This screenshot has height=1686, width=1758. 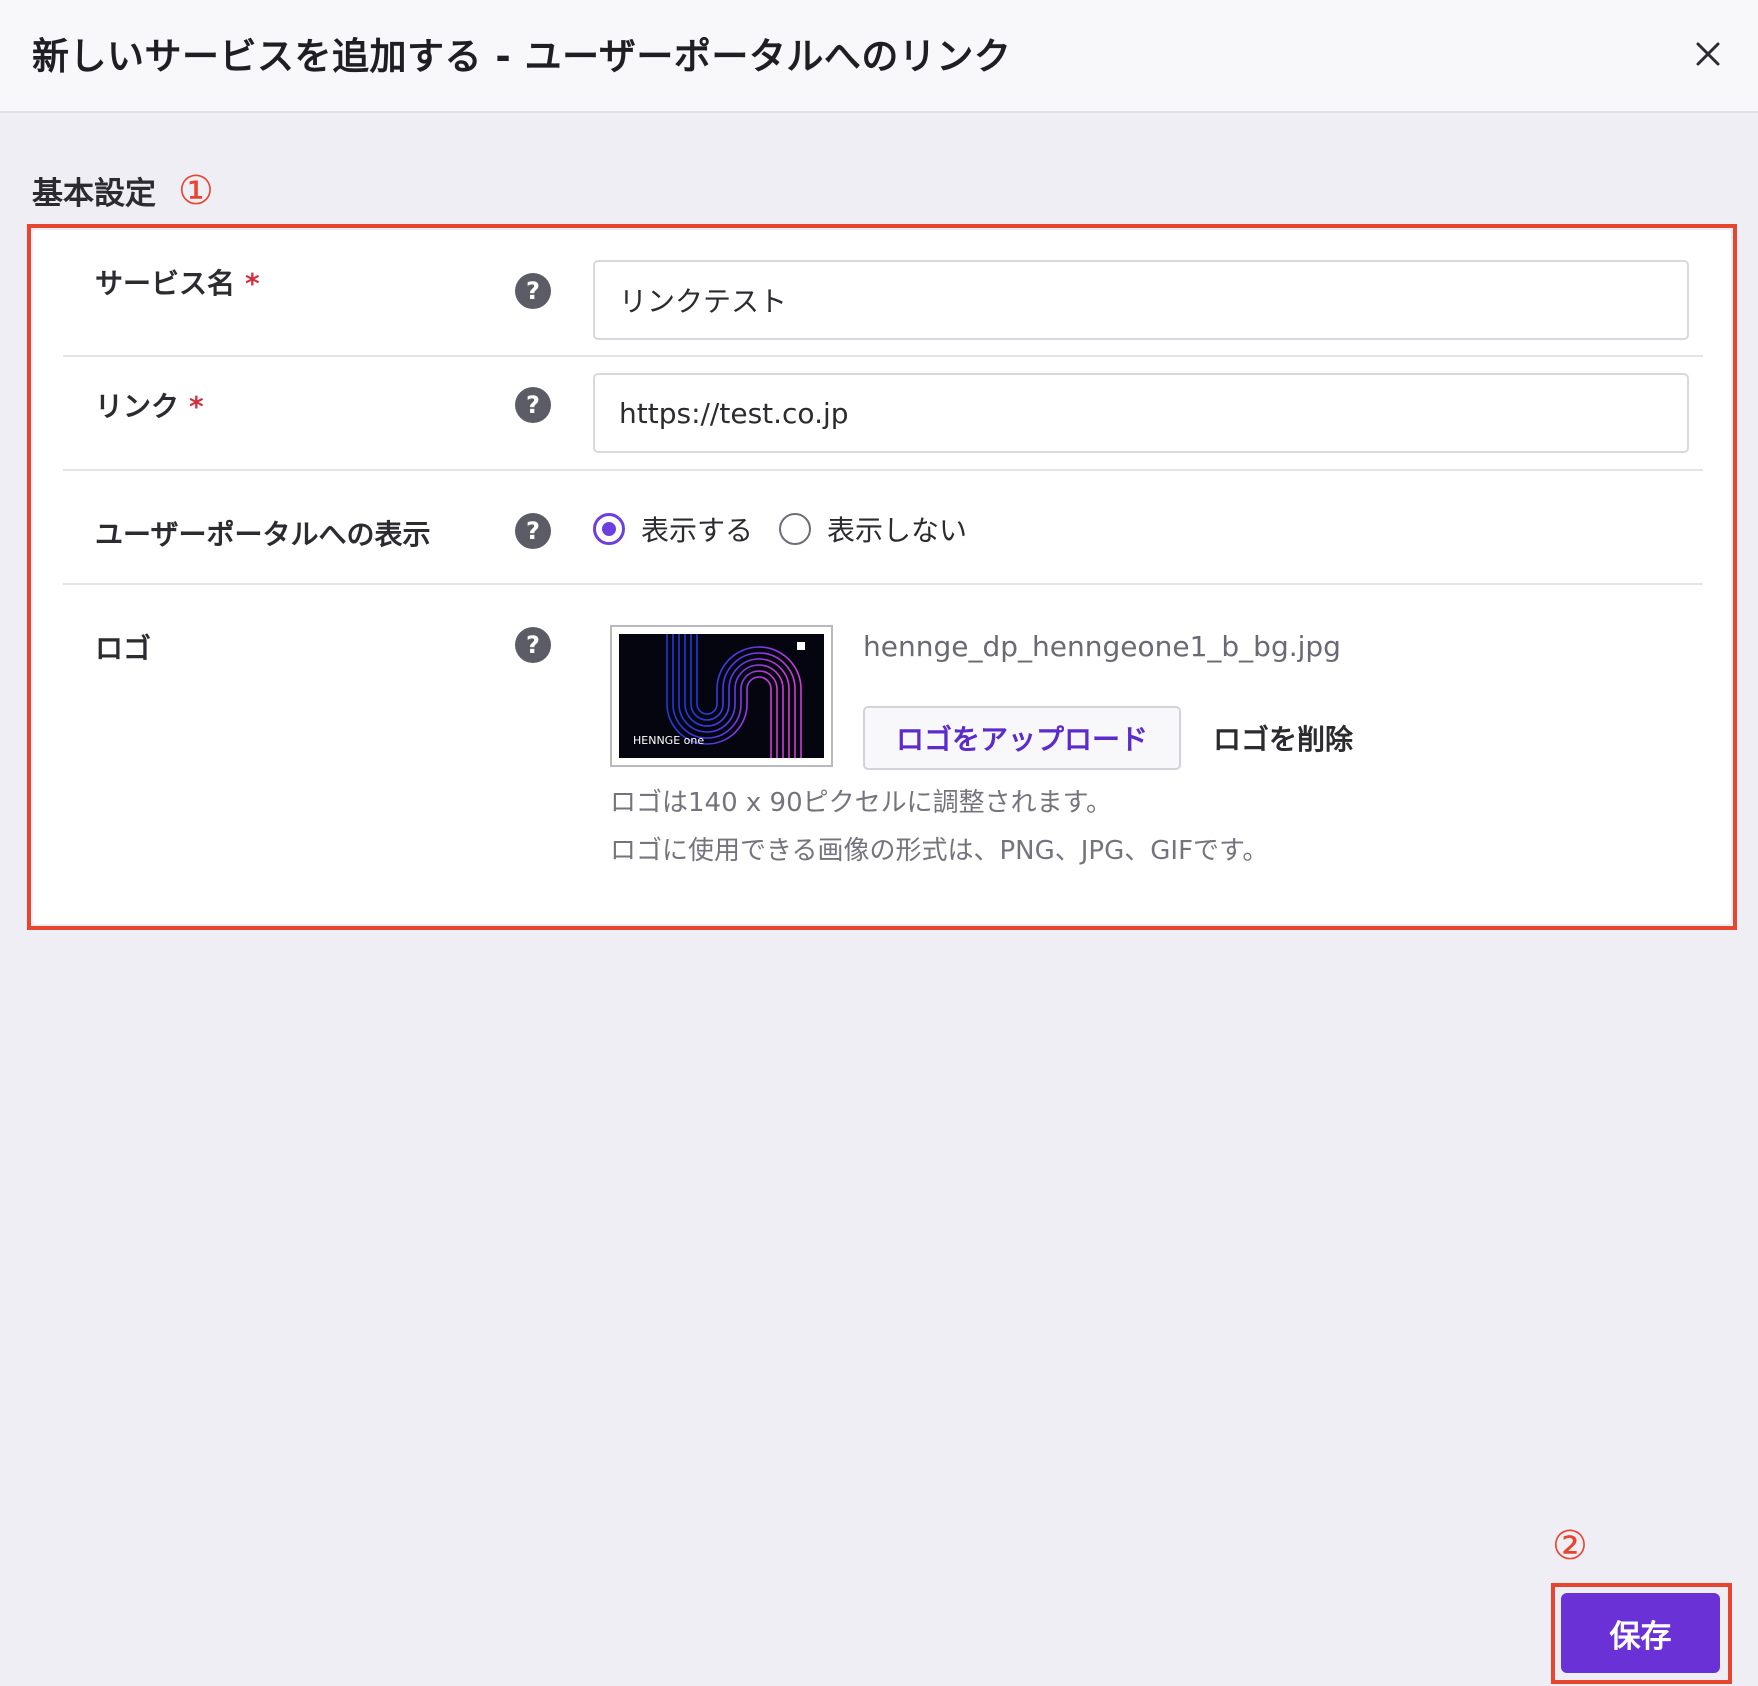 I want to click on annotation-marker-2: ②, so click(x=1570, y=1546).